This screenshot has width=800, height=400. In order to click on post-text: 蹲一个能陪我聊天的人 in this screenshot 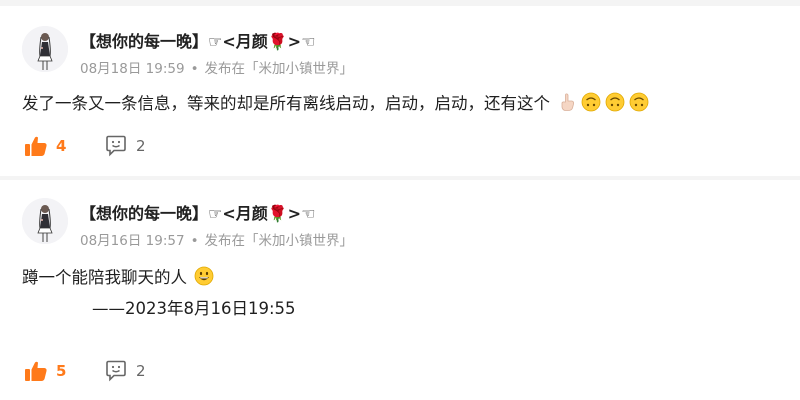, I will do `click(120, 276)`.